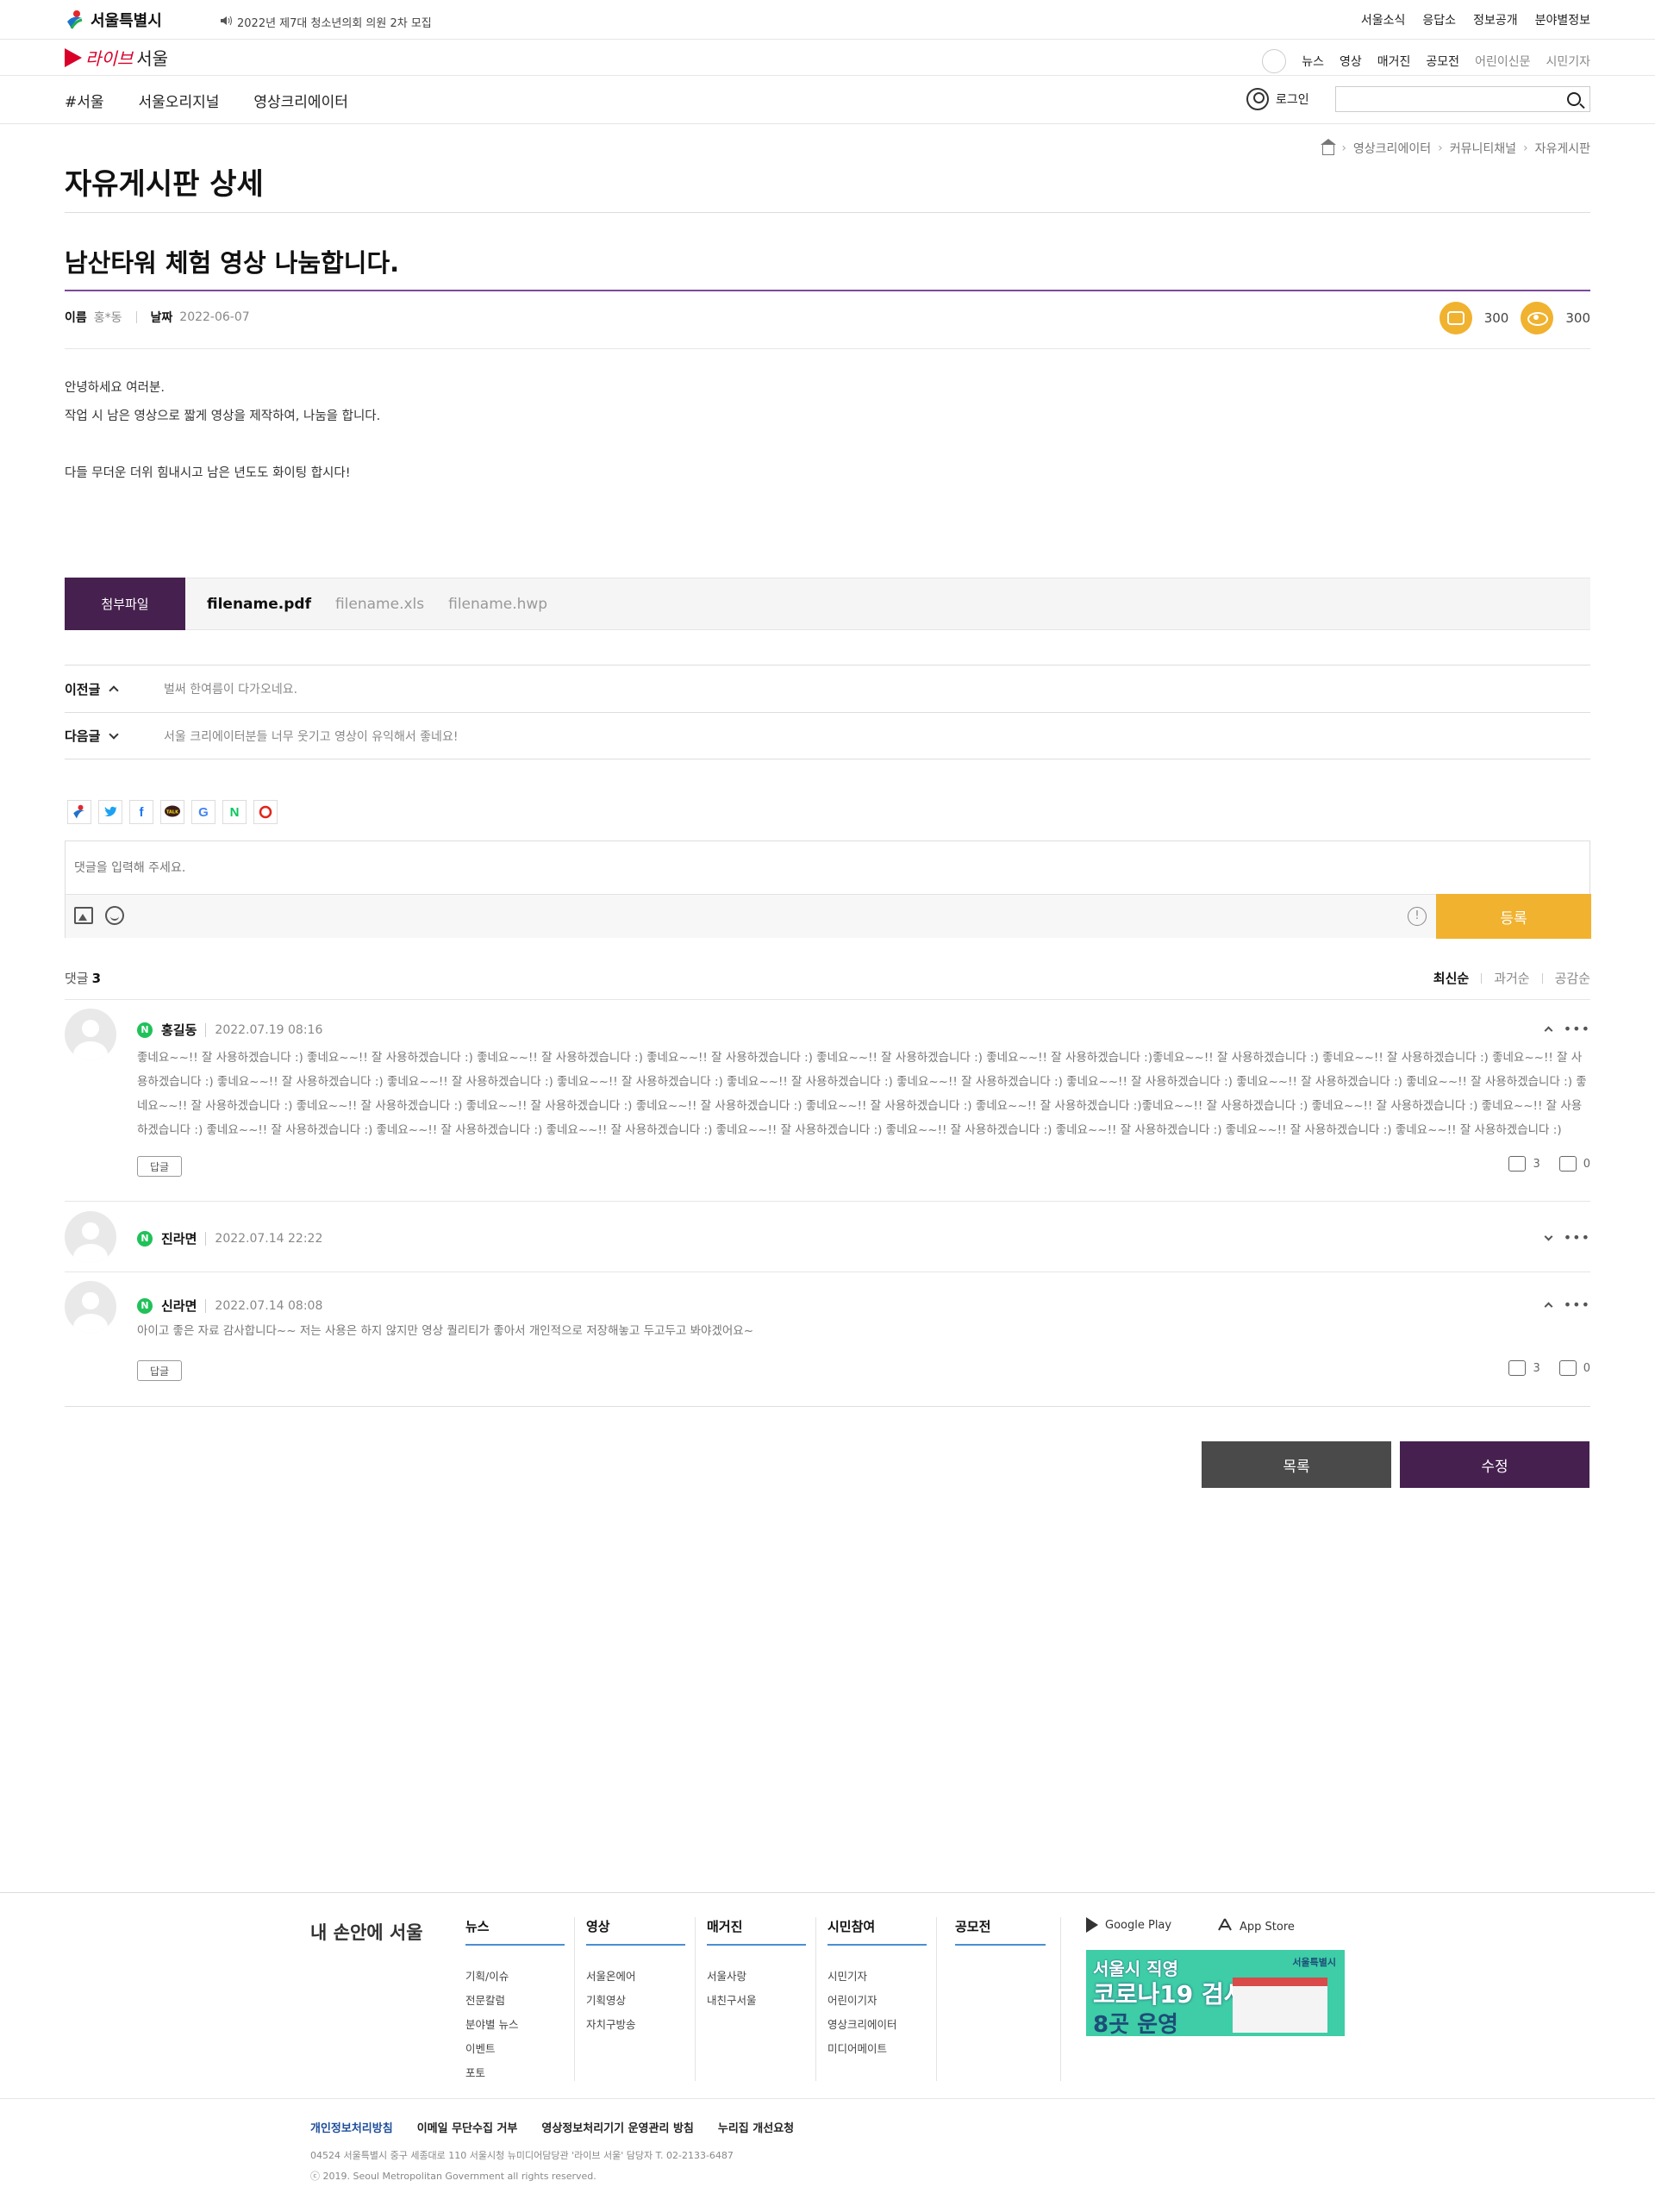  I want to click on covid-test-banner: 서울시 직영 코로나19 검사소 8곳 운영 서울특별시, so click(1215, 1994).